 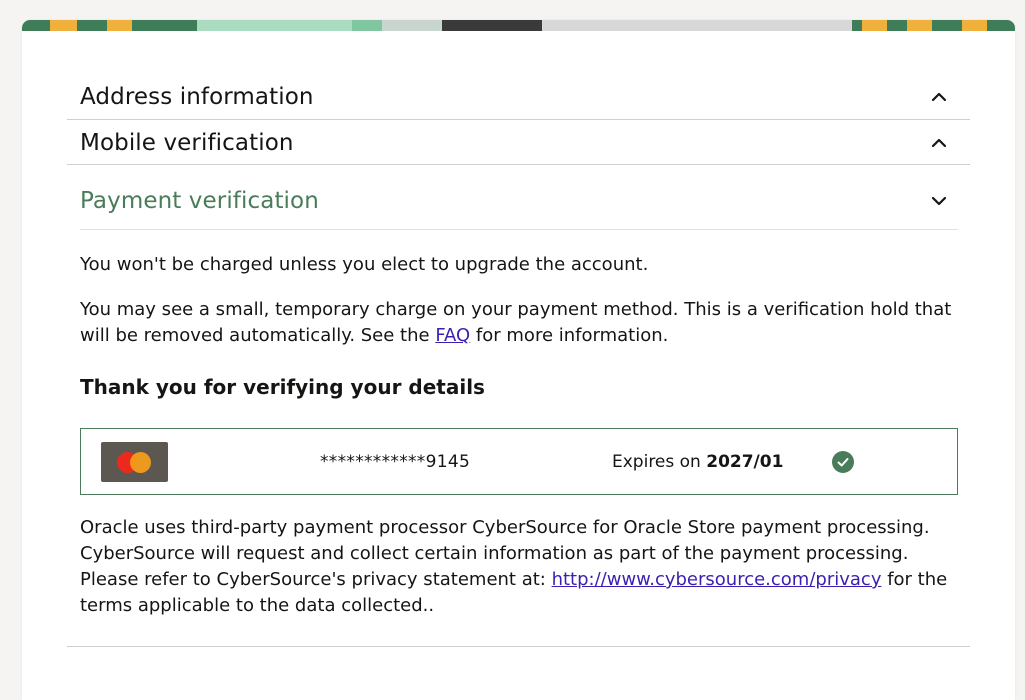 I want to click on check-circle-icon, so click(x=843, y=462).